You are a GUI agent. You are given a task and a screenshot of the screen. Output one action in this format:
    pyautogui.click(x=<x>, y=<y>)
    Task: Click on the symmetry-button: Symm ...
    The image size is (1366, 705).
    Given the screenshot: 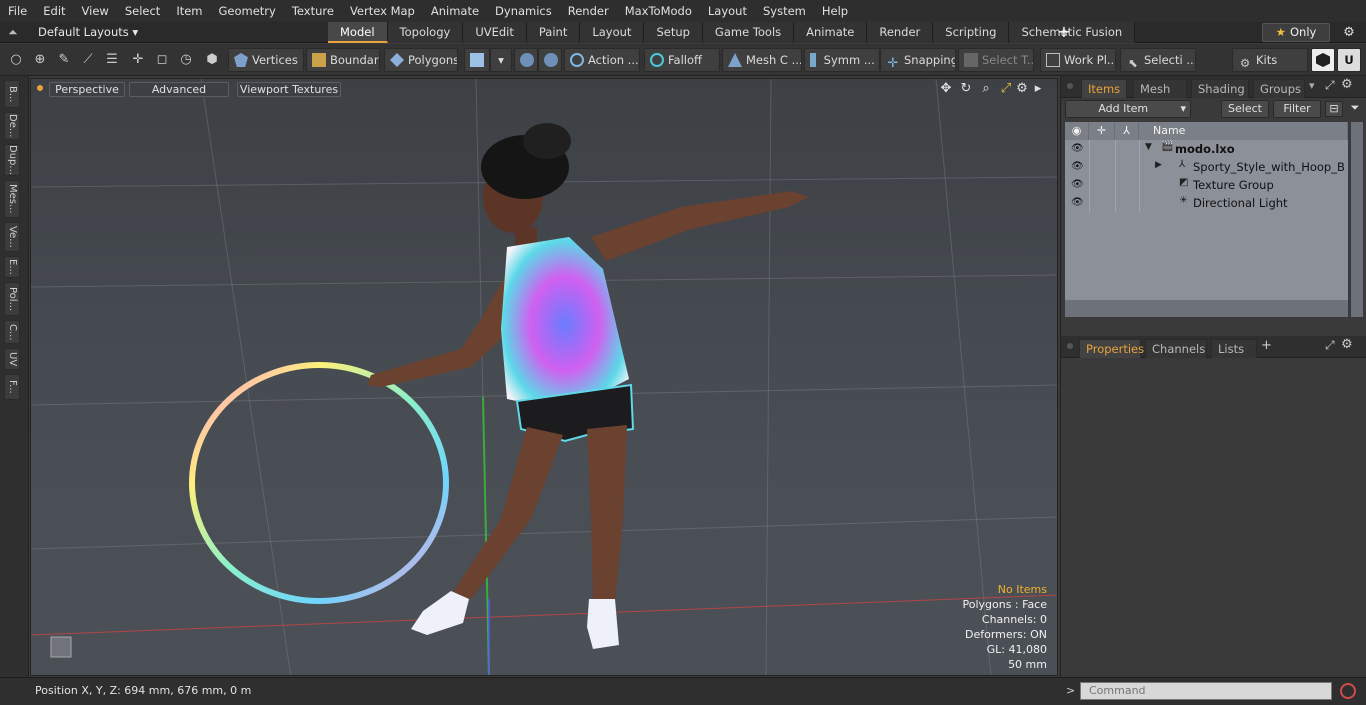 What is the action you would take?
    pyautogui.click(x=842, y=60)
    